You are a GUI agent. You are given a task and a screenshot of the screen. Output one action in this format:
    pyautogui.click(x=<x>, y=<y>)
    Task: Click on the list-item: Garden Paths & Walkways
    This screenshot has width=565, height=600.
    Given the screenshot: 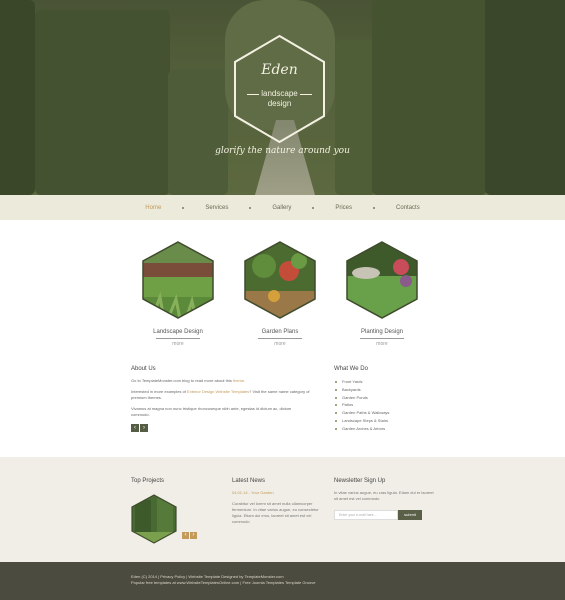 What is the action you would take?
    pyautogui.click(x=394, y=413)
    